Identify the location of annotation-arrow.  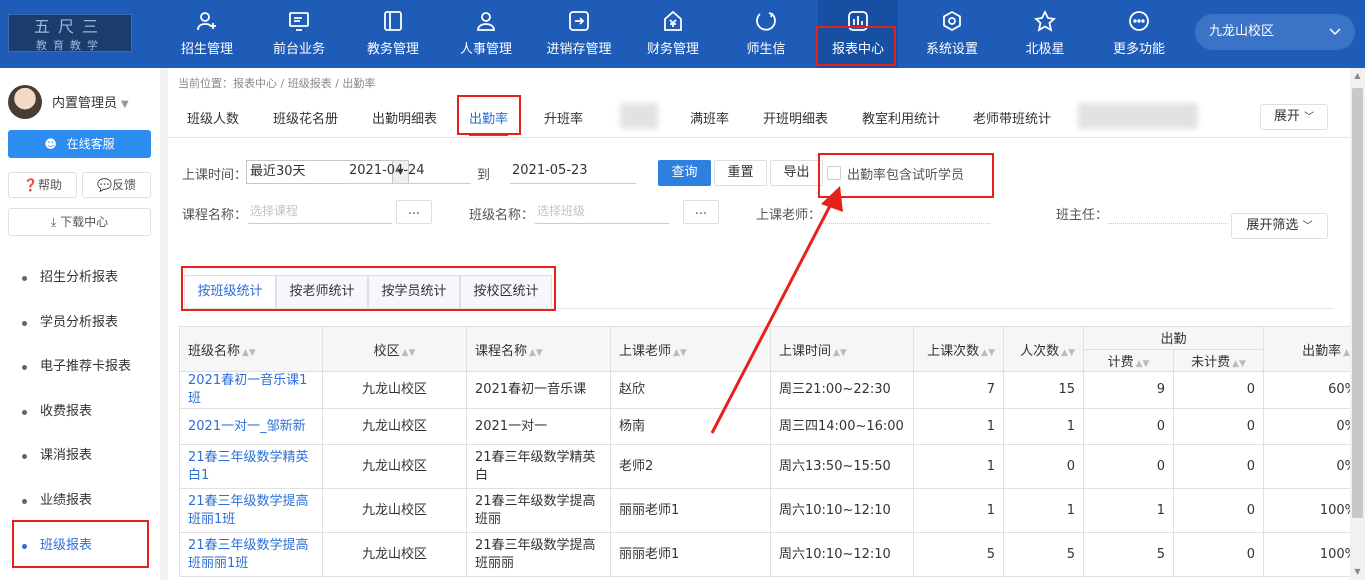
(776, 310).